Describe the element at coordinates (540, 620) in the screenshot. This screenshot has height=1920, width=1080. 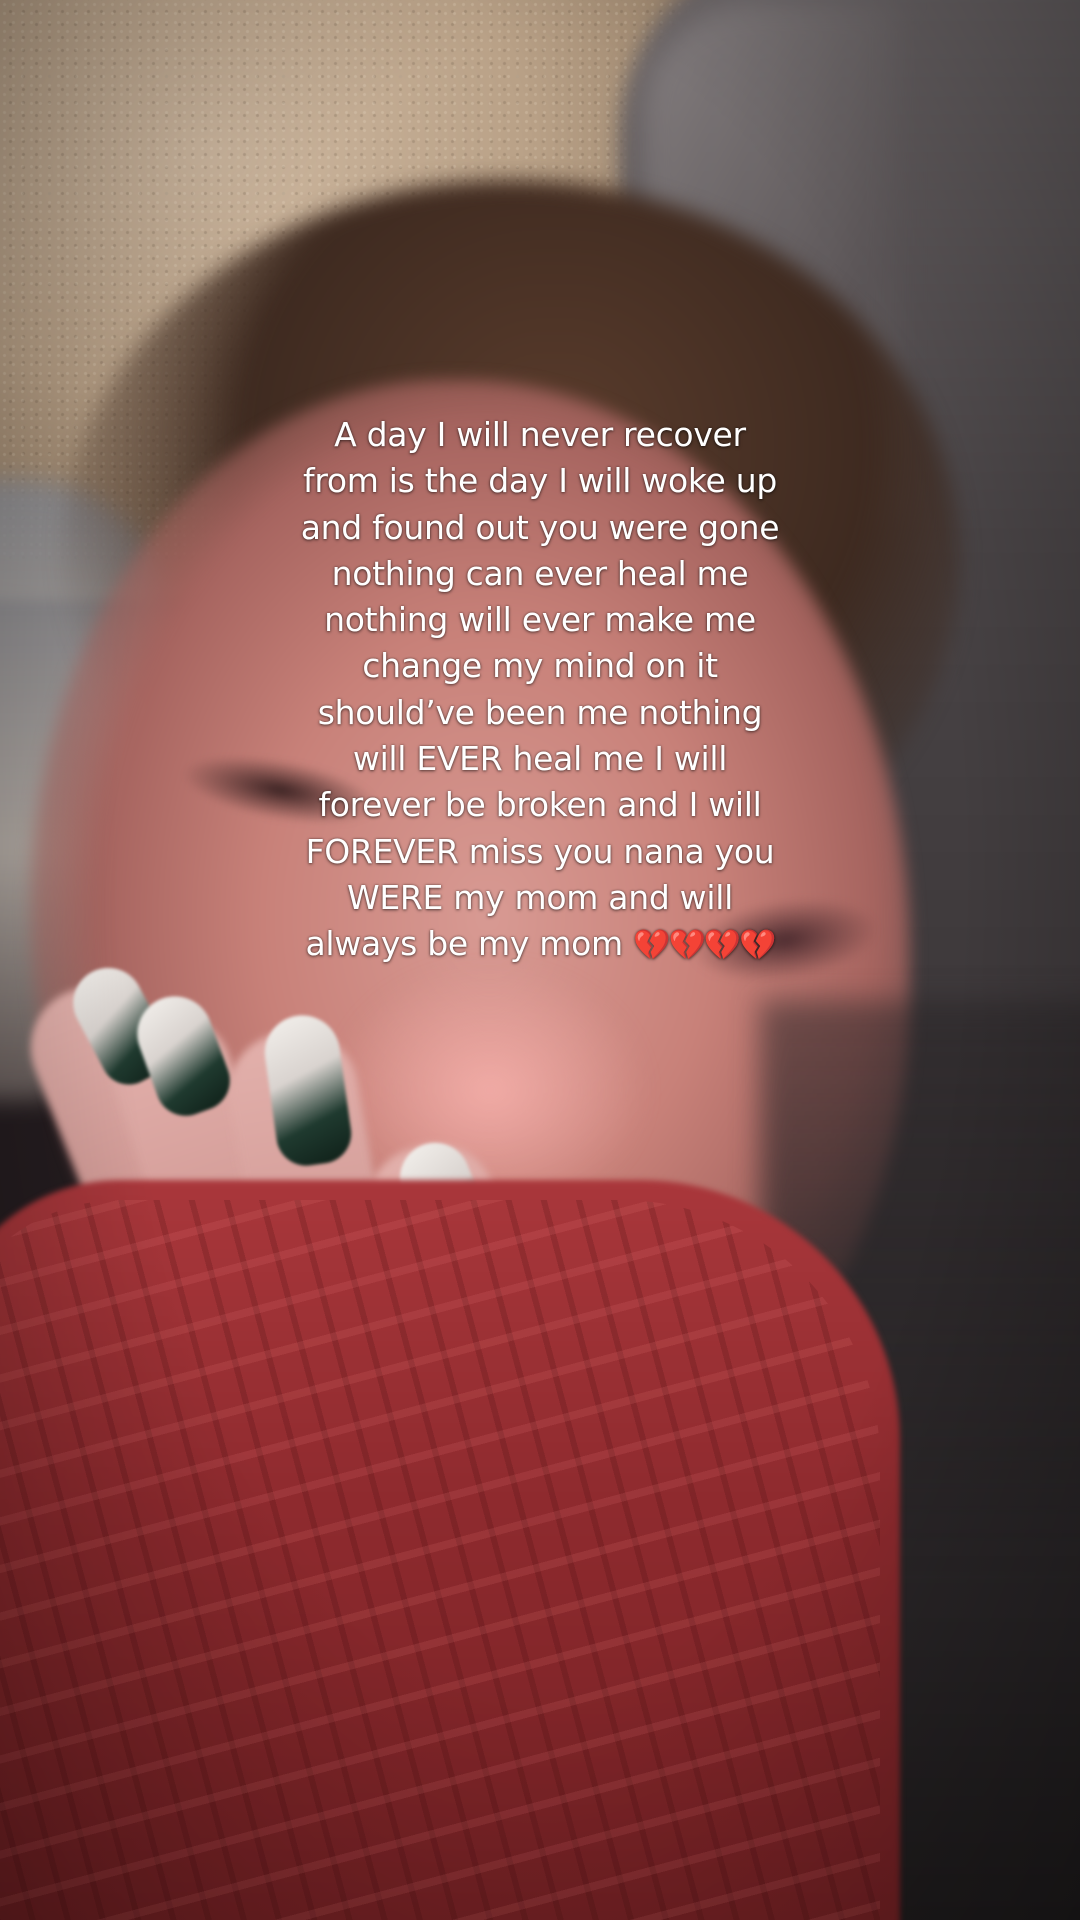
I see `caption-line: nothing will ever make me` at that location.